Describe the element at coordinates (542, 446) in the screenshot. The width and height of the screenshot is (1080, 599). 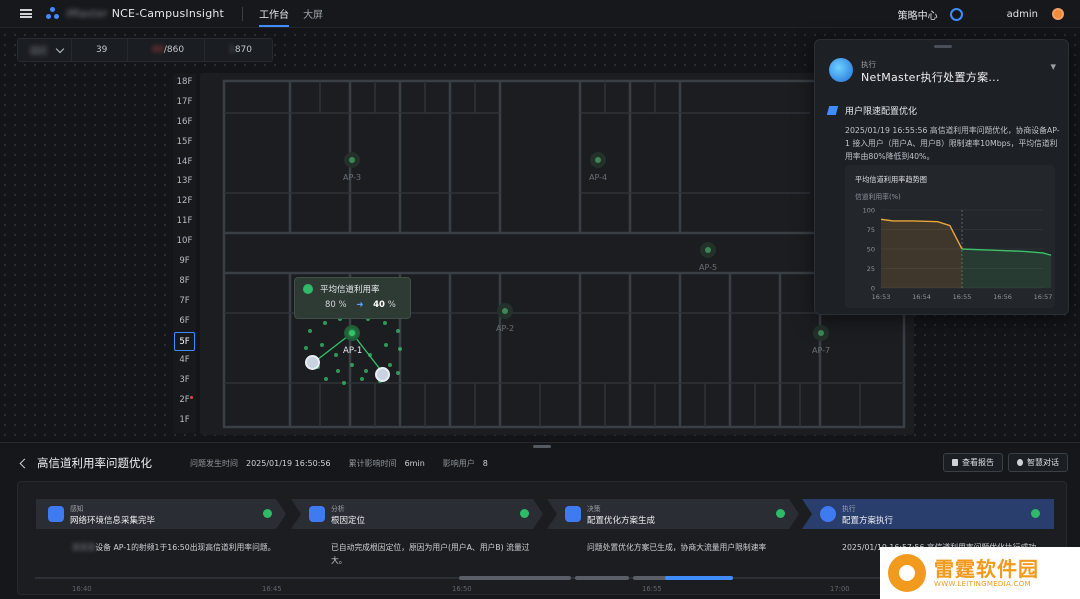
I see `resize-handle` at that location.